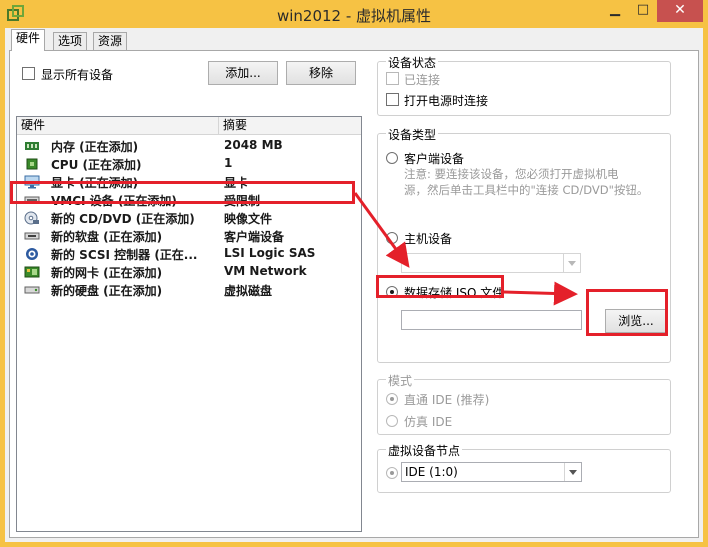 The height and width of the screenshot is (547, 708). What do you see at coordinates (381, 230) in the screenshot?
I see `arrow-to-datastore` at bounding box center [381, 230].